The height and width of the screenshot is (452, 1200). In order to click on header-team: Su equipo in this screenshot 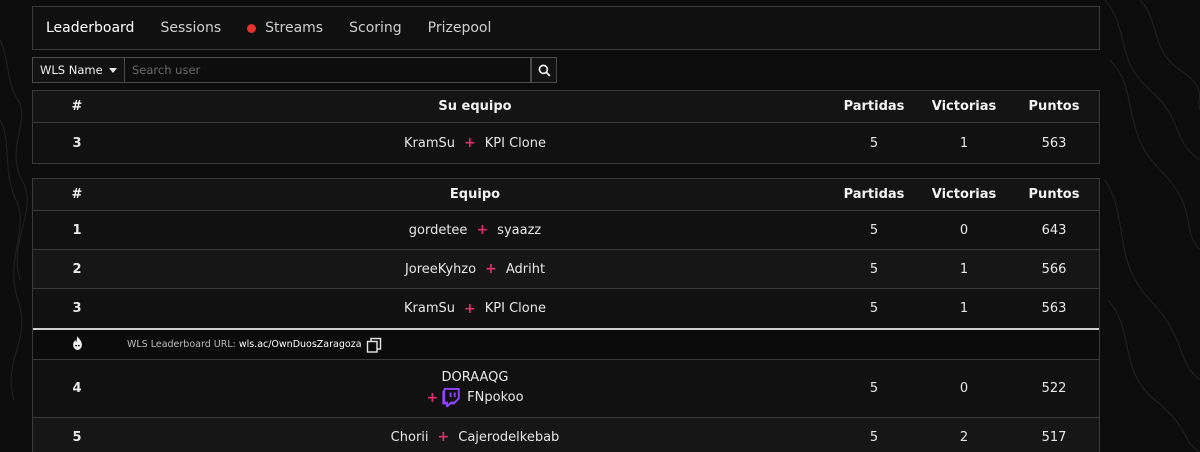, I will do `click(475, 106)`.